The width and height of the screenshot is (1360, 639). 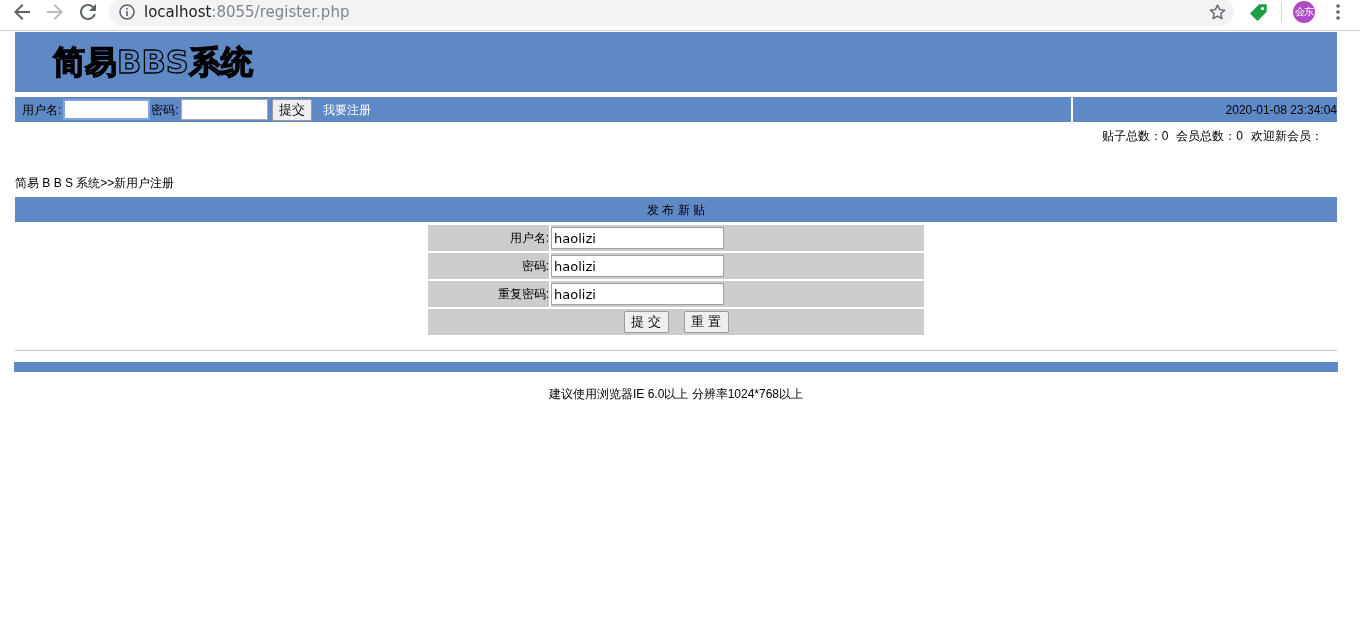 I want to click on field-label: 密码:, so click(x=535, y=266).